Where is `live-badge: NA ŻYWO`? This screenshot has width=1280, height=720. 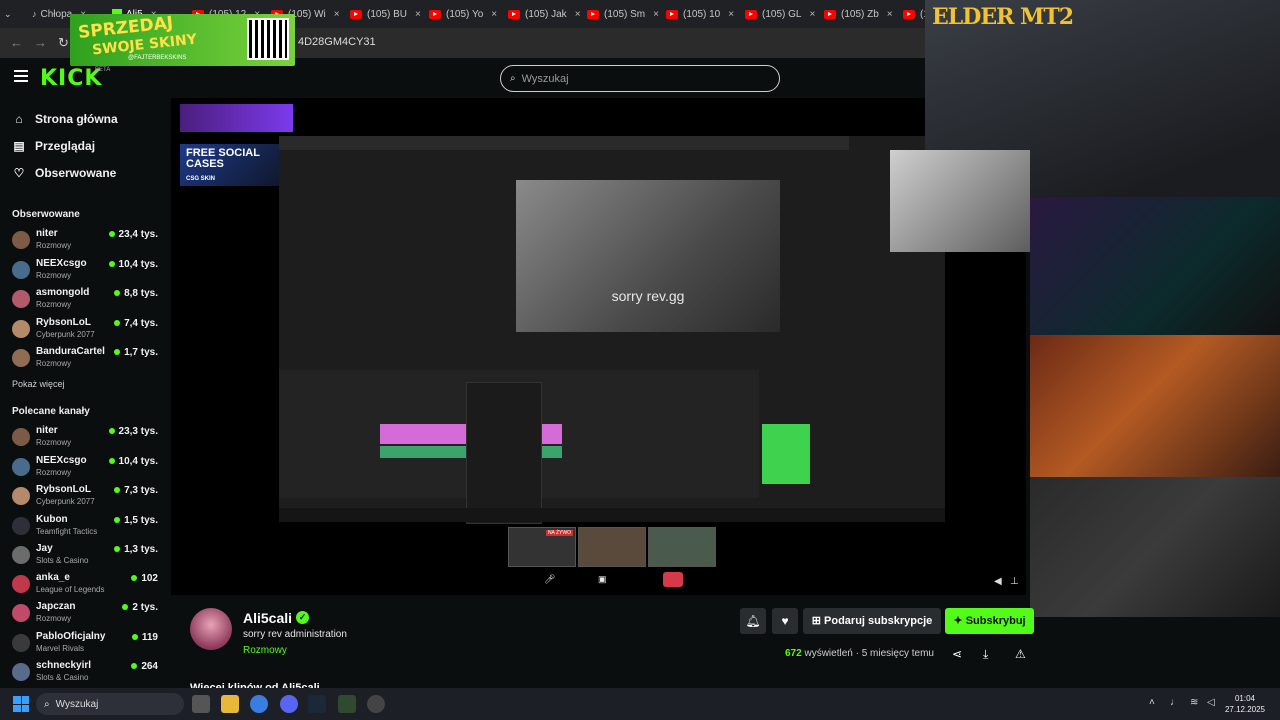
live-badge: NA ŻYWO is located at coordinates (559, 533).